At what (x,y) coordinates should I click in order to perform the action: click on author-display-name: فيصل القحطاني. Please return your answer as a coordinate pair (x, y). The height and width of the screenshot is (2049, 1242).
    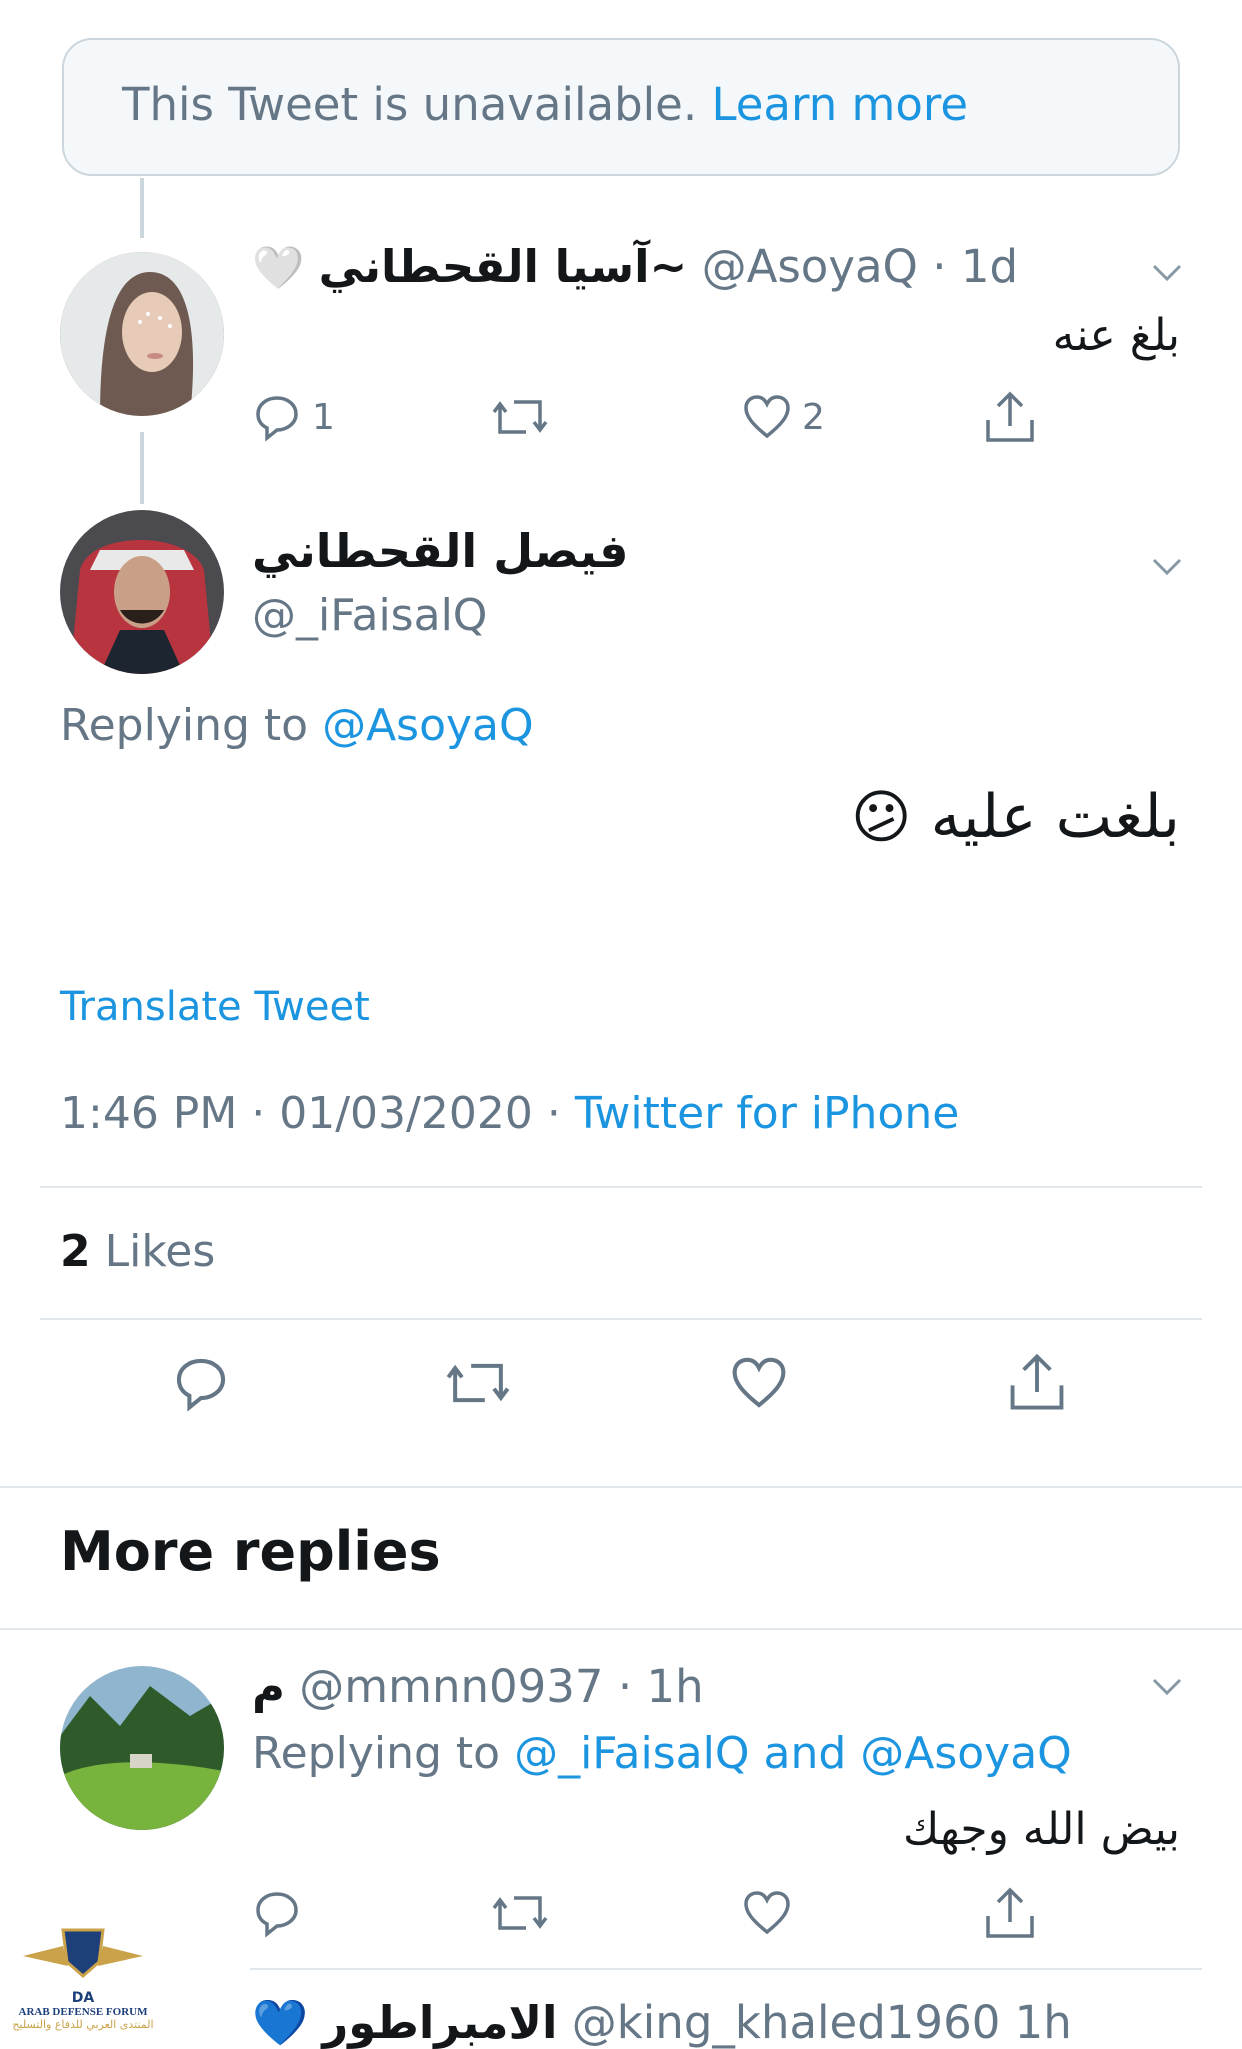
    Looking at the image, I should click on (440, 551).